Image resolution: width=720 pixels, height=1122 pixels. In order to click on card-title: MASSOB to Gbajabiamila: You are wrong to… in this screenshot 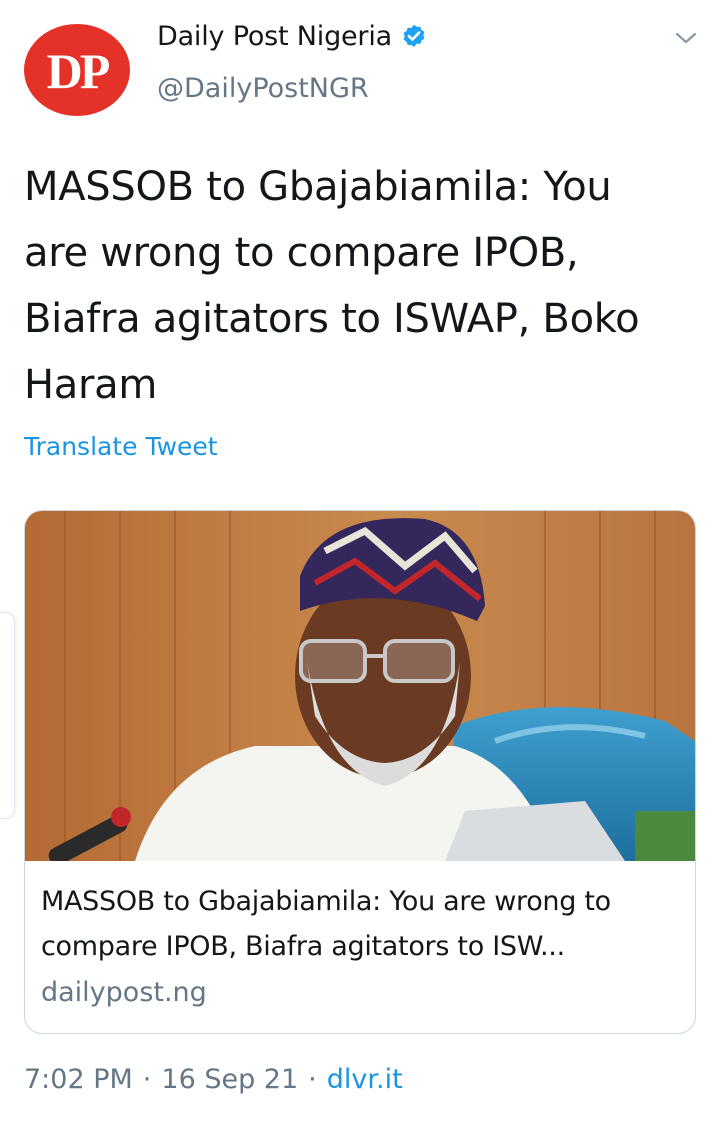, I will do `click(326, 924)`.